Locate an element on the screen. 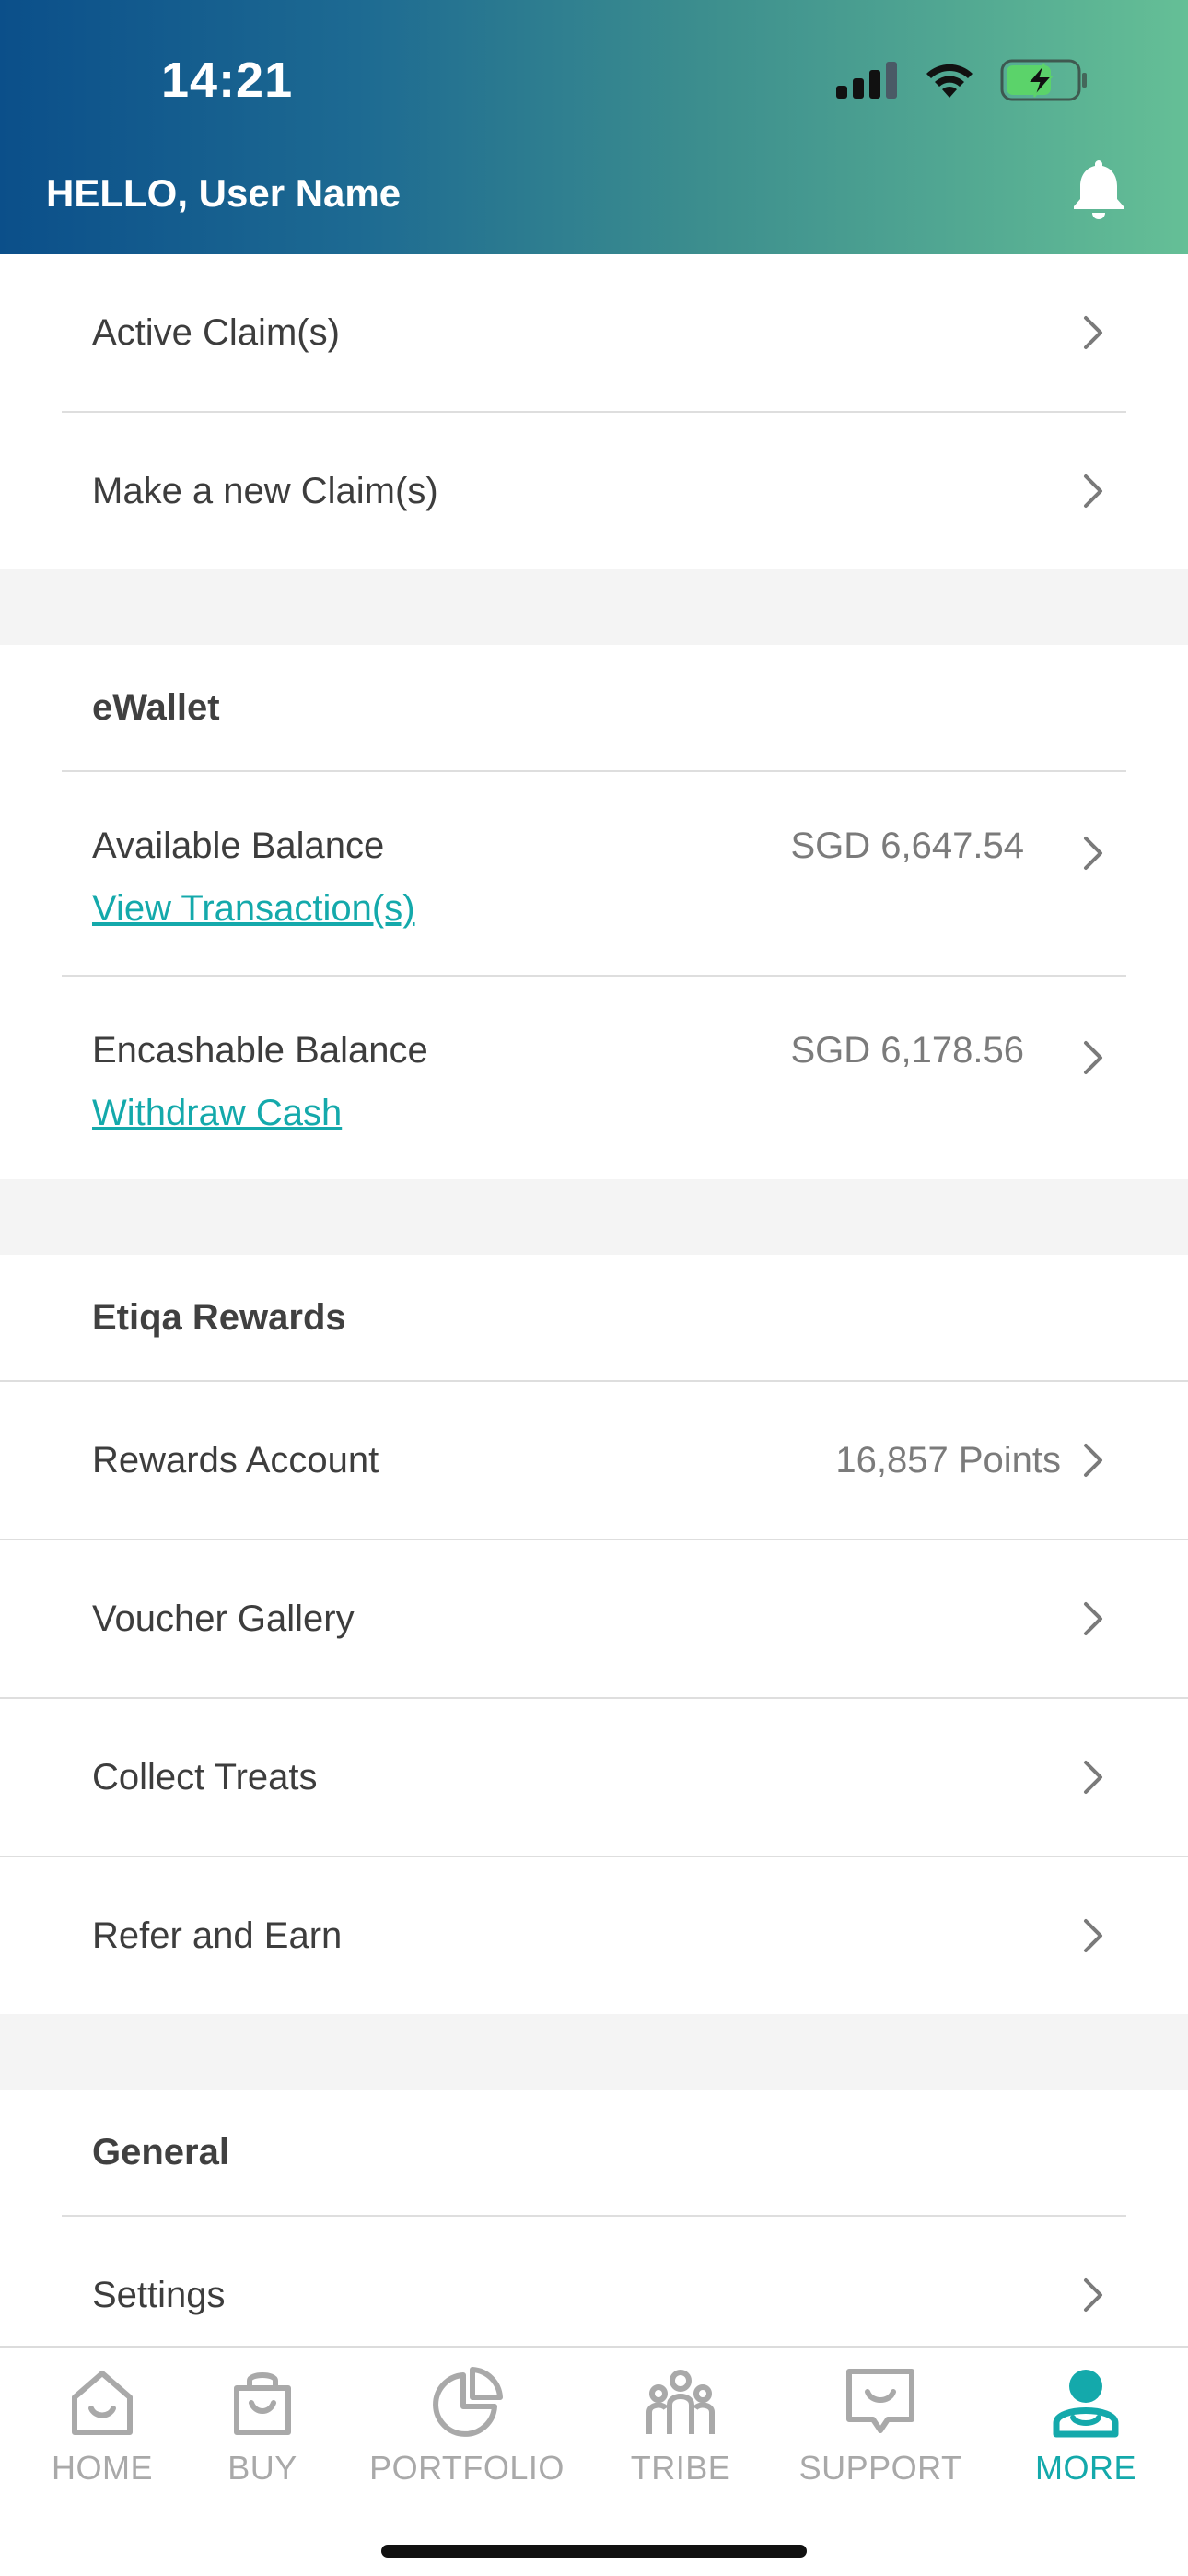 The image size is (1188, 2576). tab-home: HOME is located at coordinates (102, 2427).